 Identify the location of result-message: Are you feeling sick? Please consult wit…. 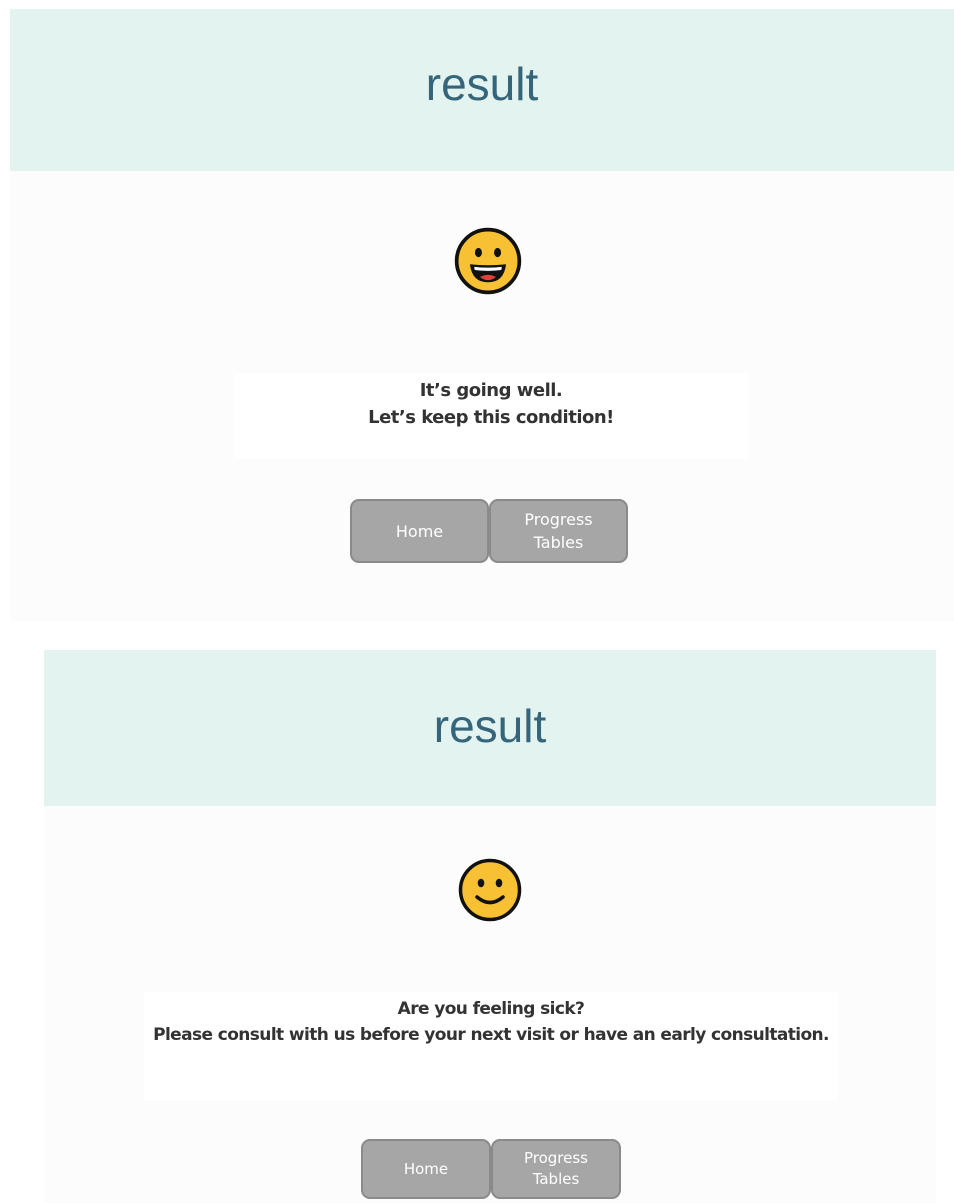
(491, 1046).